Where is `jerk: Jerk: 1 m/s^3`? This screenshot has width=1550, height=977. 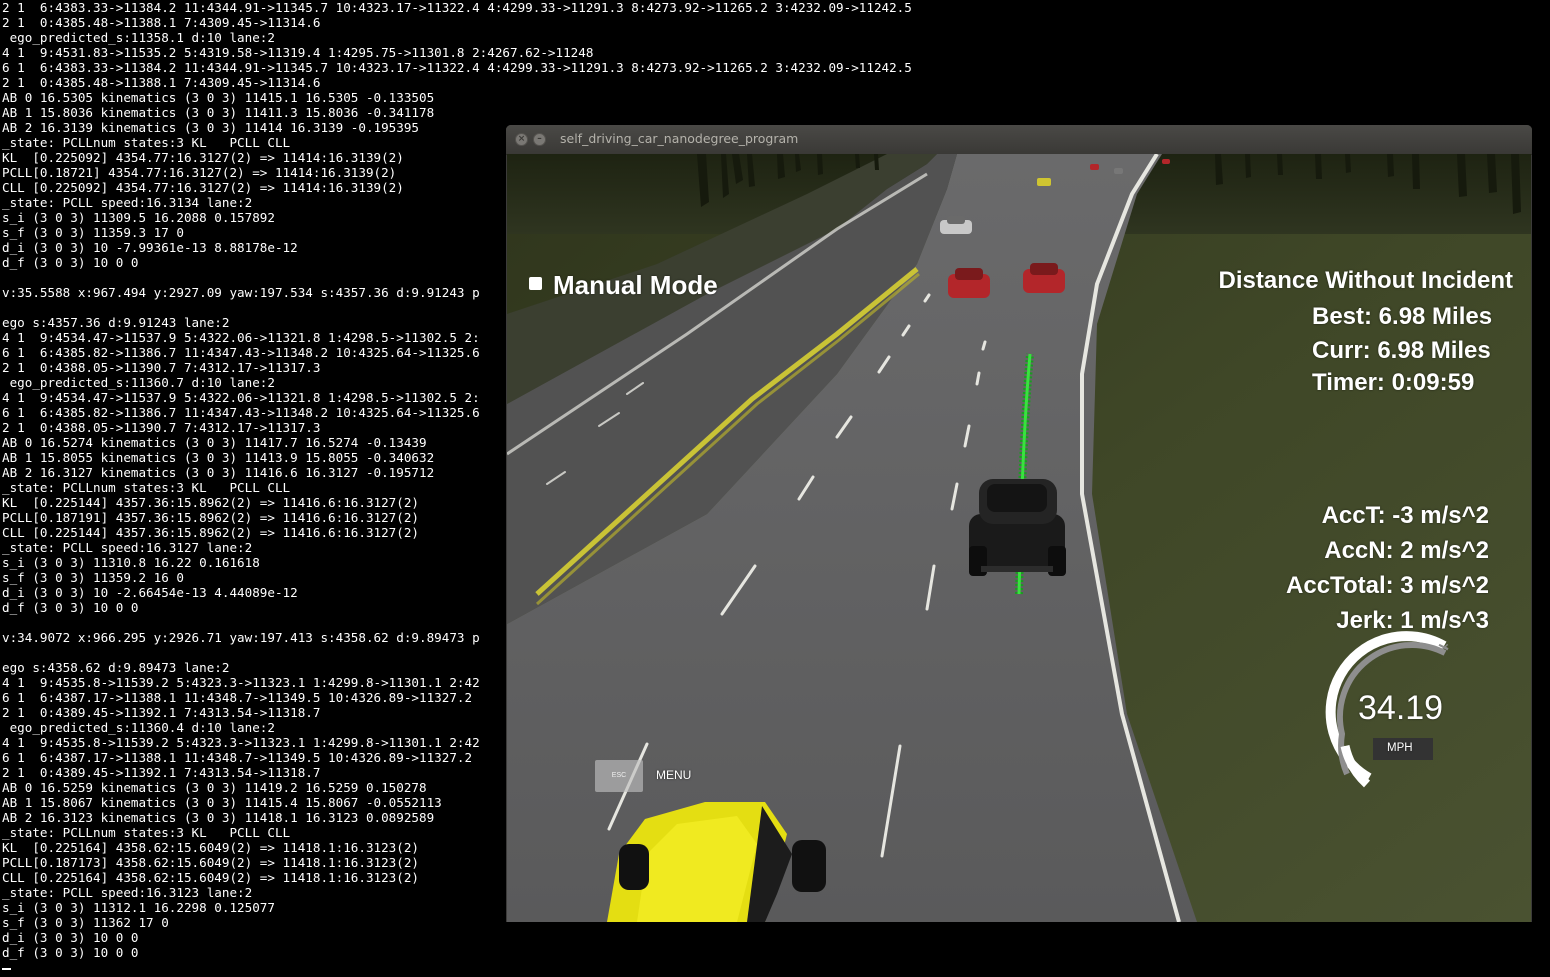 jerk: Jerk: 1 m/s^3 is located at coordinates (1412, 620).